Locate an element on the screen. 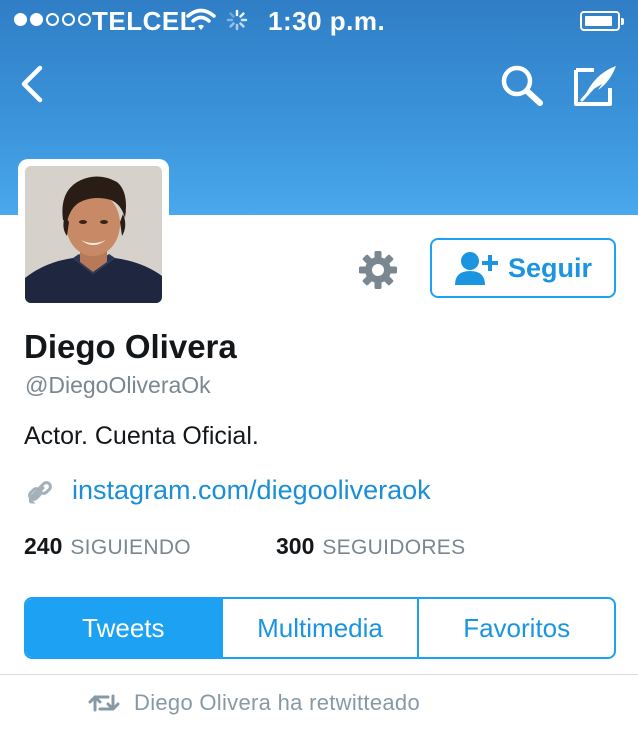  search-icon is located at coordinates (522, 85).